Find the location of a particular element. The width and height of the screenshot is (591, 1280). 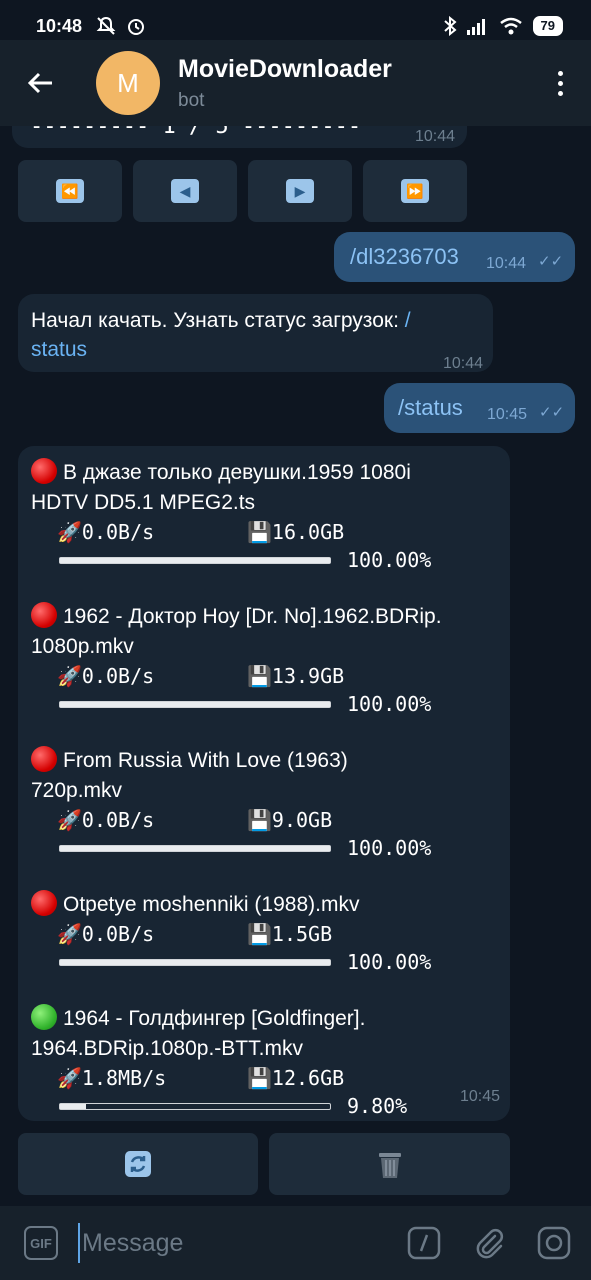

camera-icon is located at coordinates (554, 1243).